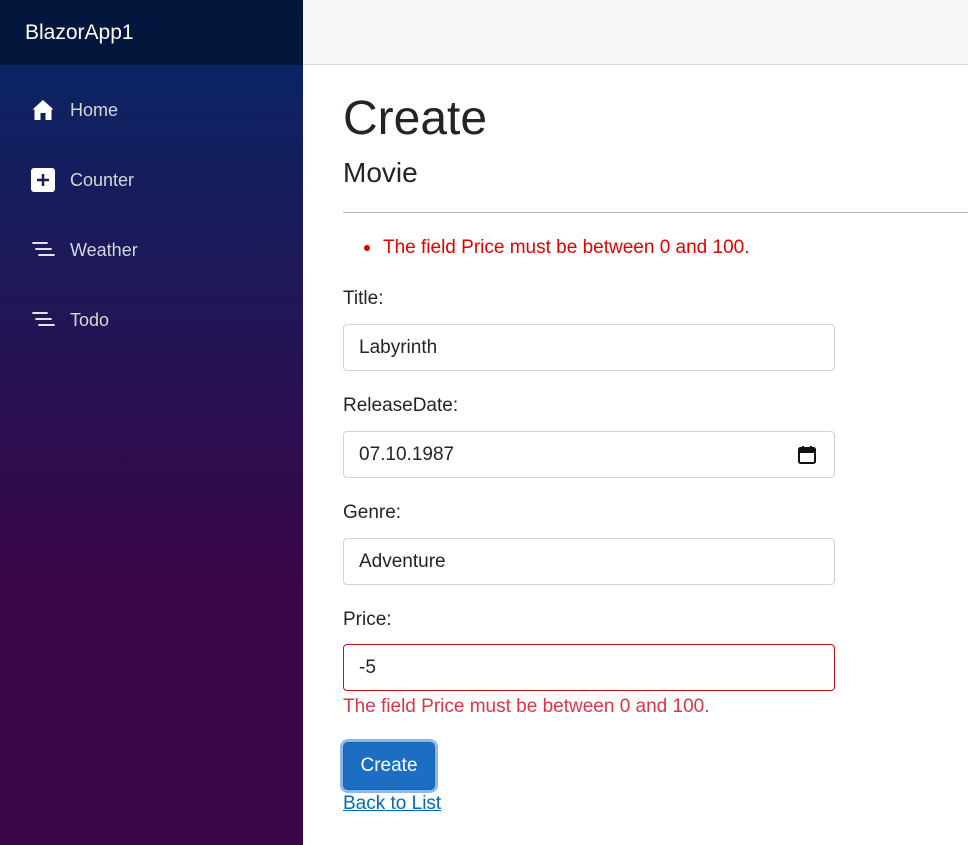 The height and width of the screenshot is (845, 968). What do you see at coordinates (589, 454) in the screenshot?
I see `release-date-input: 07.10.1987` at bounding box center [589, 454].